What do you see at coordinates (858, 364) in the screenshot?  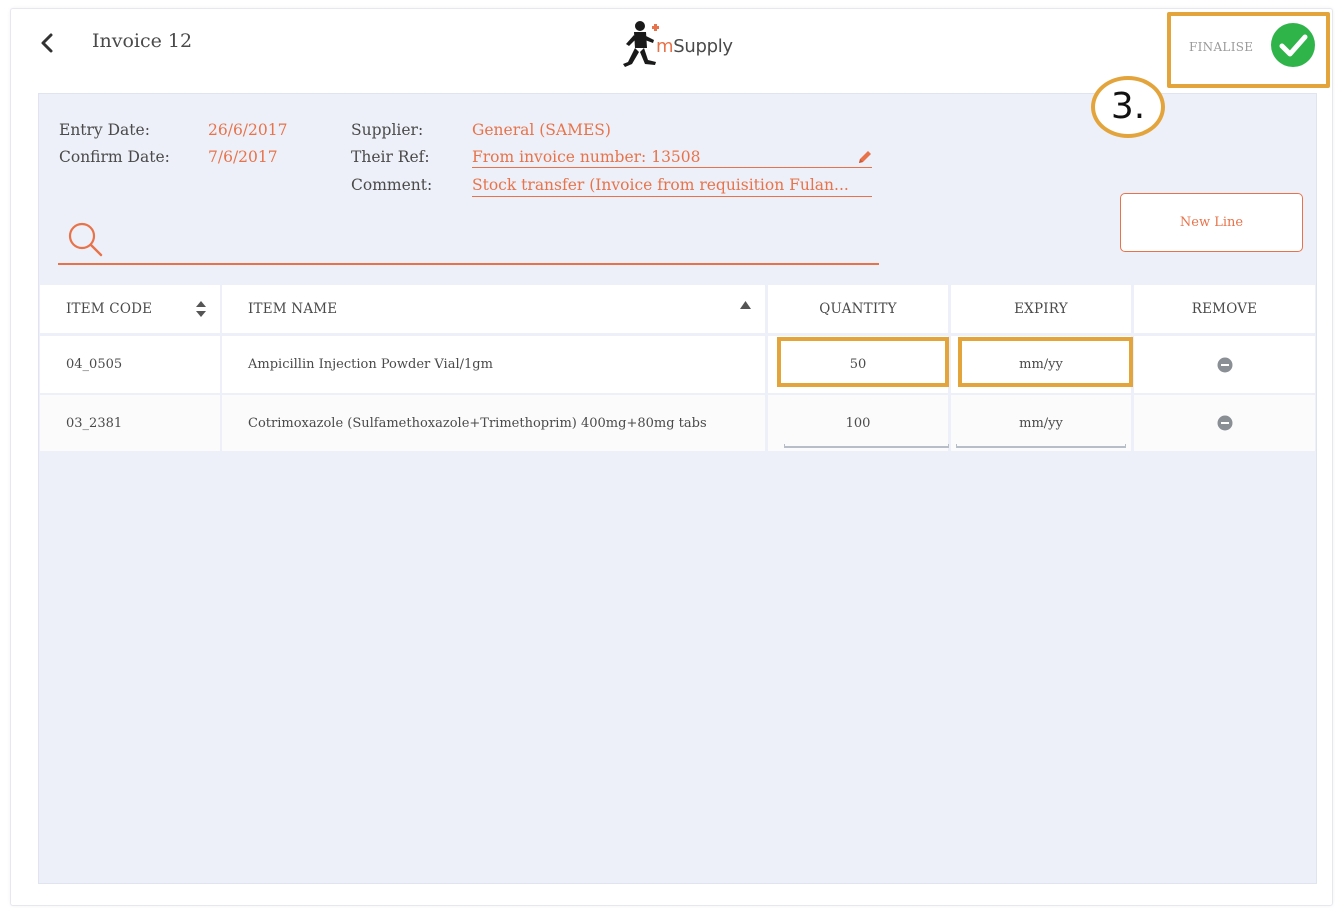 I see `table-row-1-quantity-input: 50` at bounding box center [858, 364].